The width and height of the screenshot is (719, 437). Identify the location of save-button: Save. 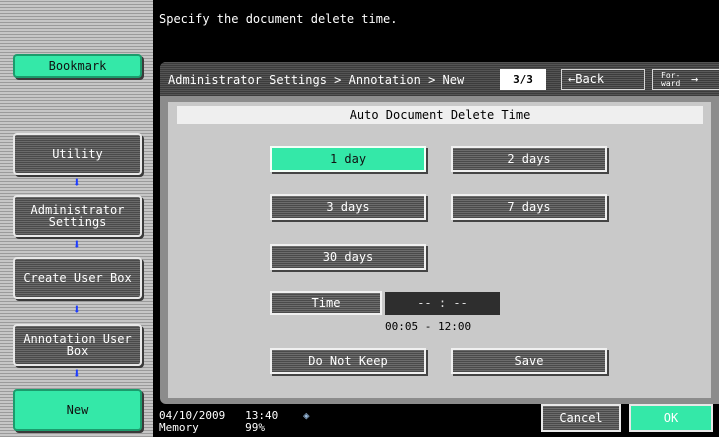
(529, 361).